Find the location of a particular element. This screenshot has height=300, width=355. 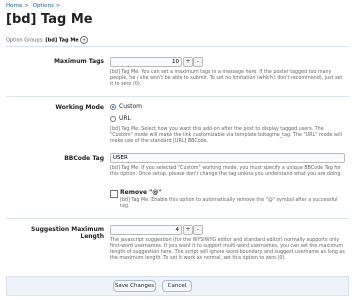

dropdown-icon: ▾ is located at coordinates (84, 40).